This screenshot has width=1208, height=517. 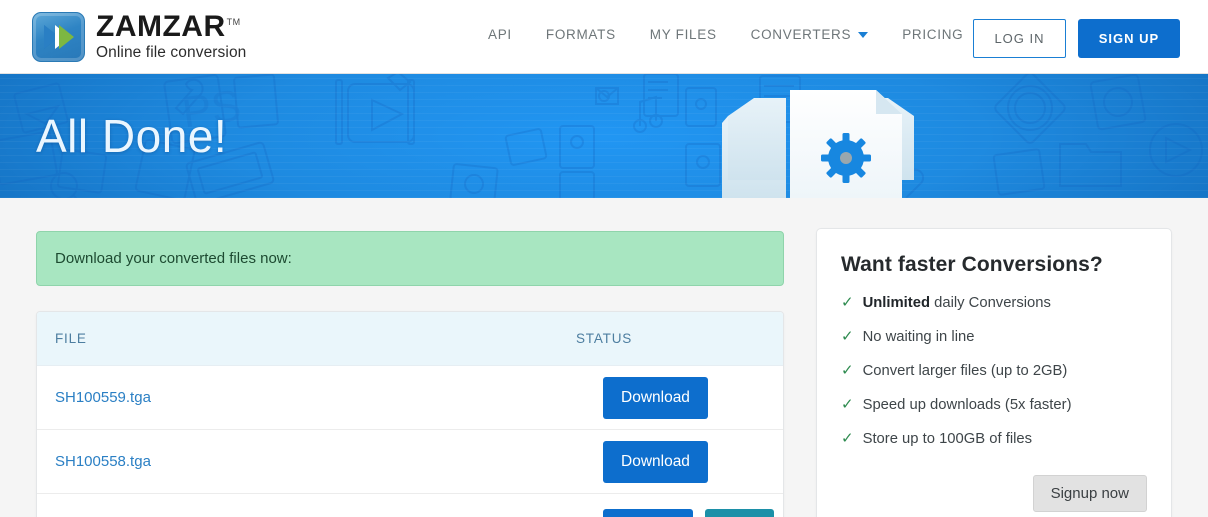 I want to click on table-row: SH100559.tga Download, so click(x=410, y=398).